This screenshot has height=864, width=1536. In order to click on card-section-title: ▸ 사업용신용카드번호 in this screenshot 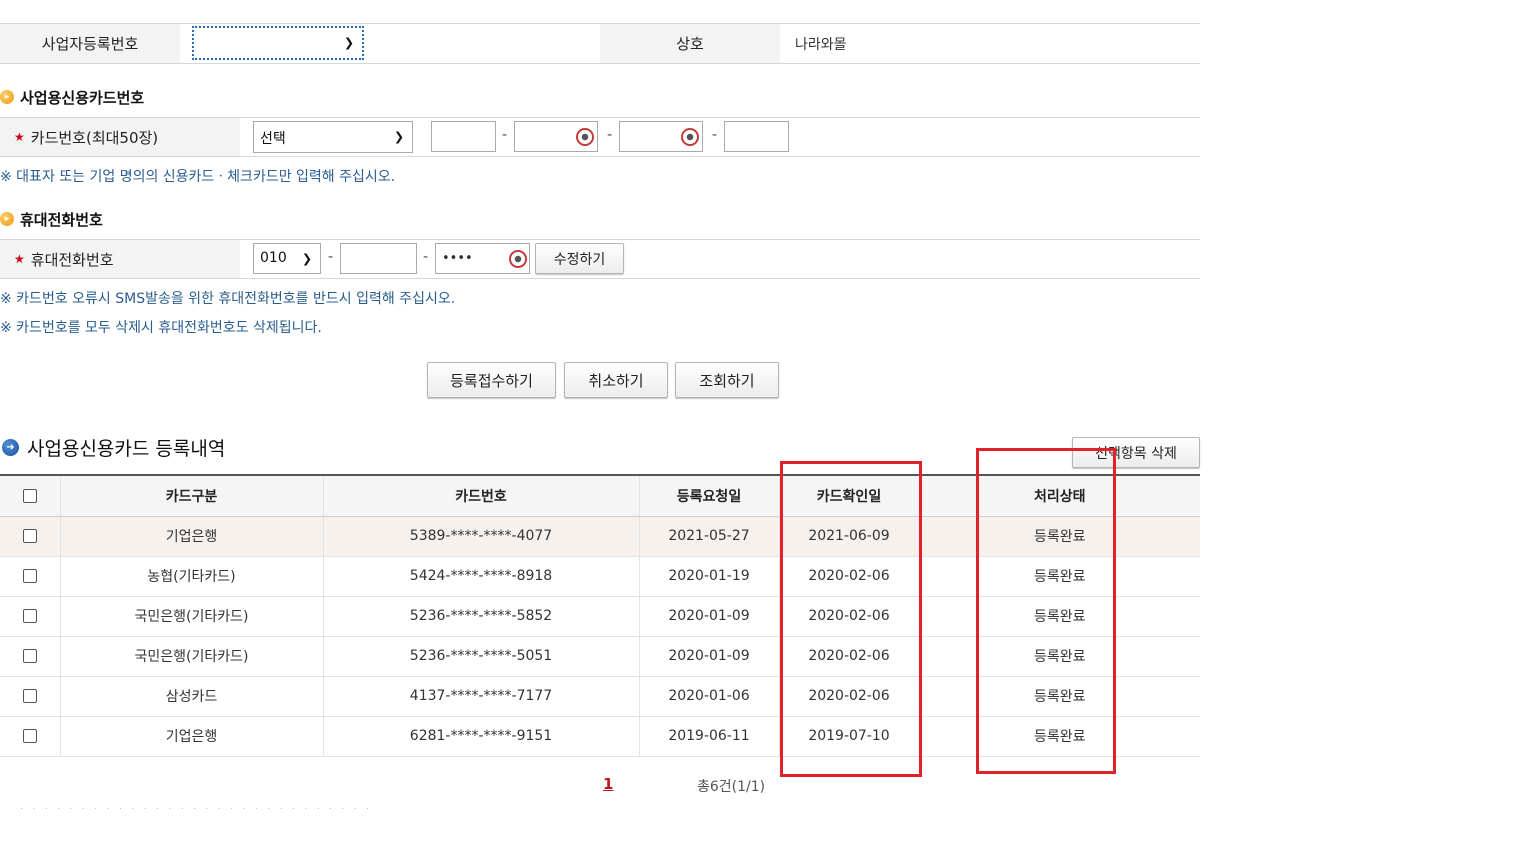, I will do `click(72, 97)`.